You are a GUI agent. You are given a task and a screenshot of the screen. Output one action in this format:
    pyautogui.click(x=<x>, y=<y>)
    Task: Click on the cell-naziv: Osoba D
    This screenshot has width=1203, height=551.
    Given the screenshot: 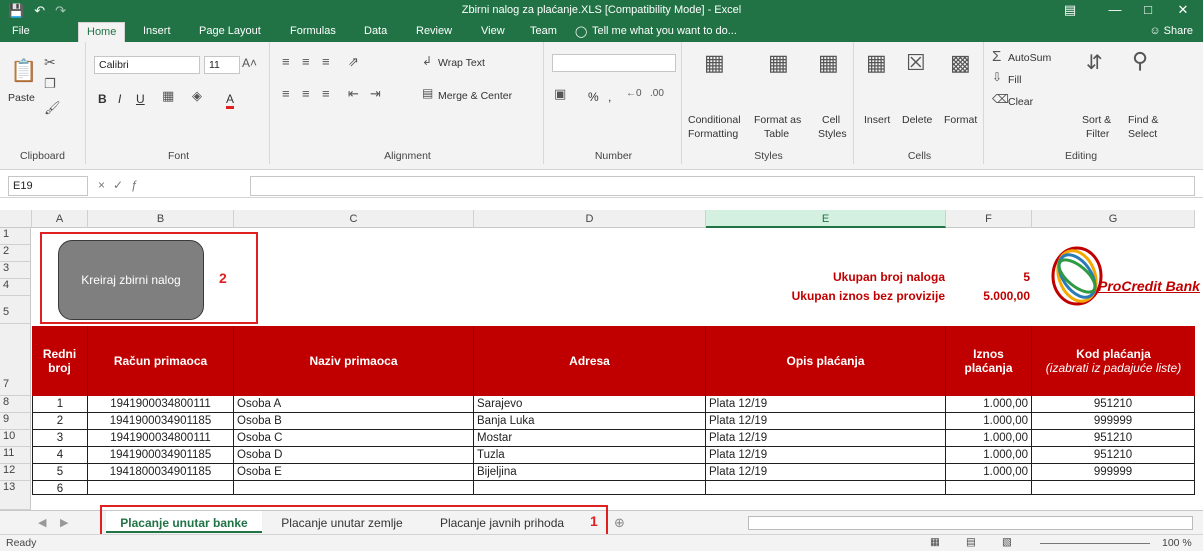 What is the action you would take?
    pyautogui.click(x=354, y=455)
    